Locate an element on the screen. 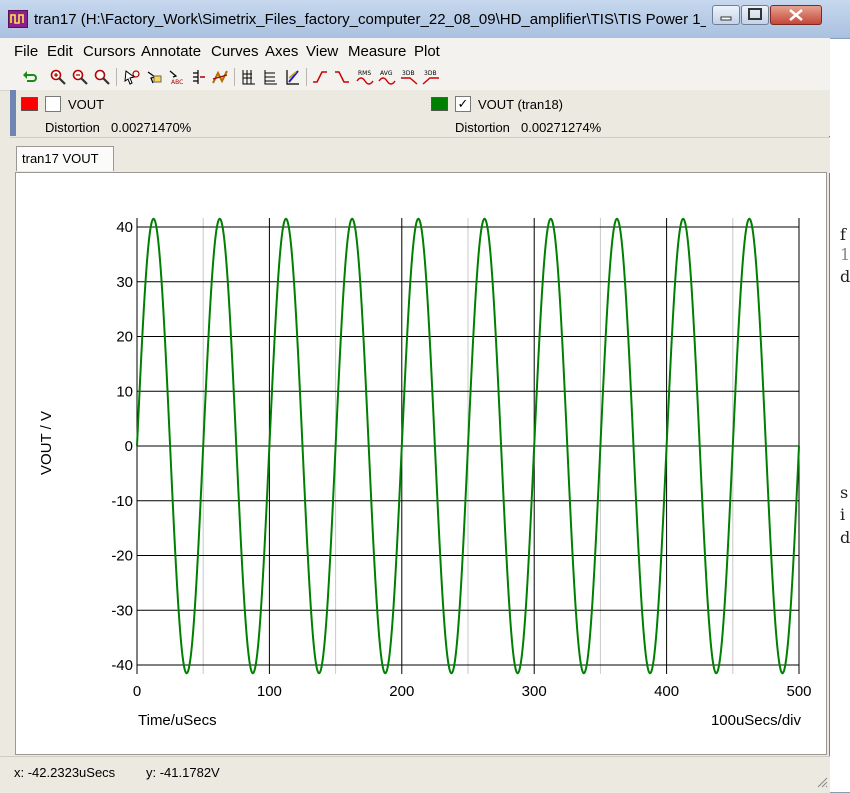 This screenshot has width=850, height=793. y-tick-label: 0 is located at coordinates (129, 446).